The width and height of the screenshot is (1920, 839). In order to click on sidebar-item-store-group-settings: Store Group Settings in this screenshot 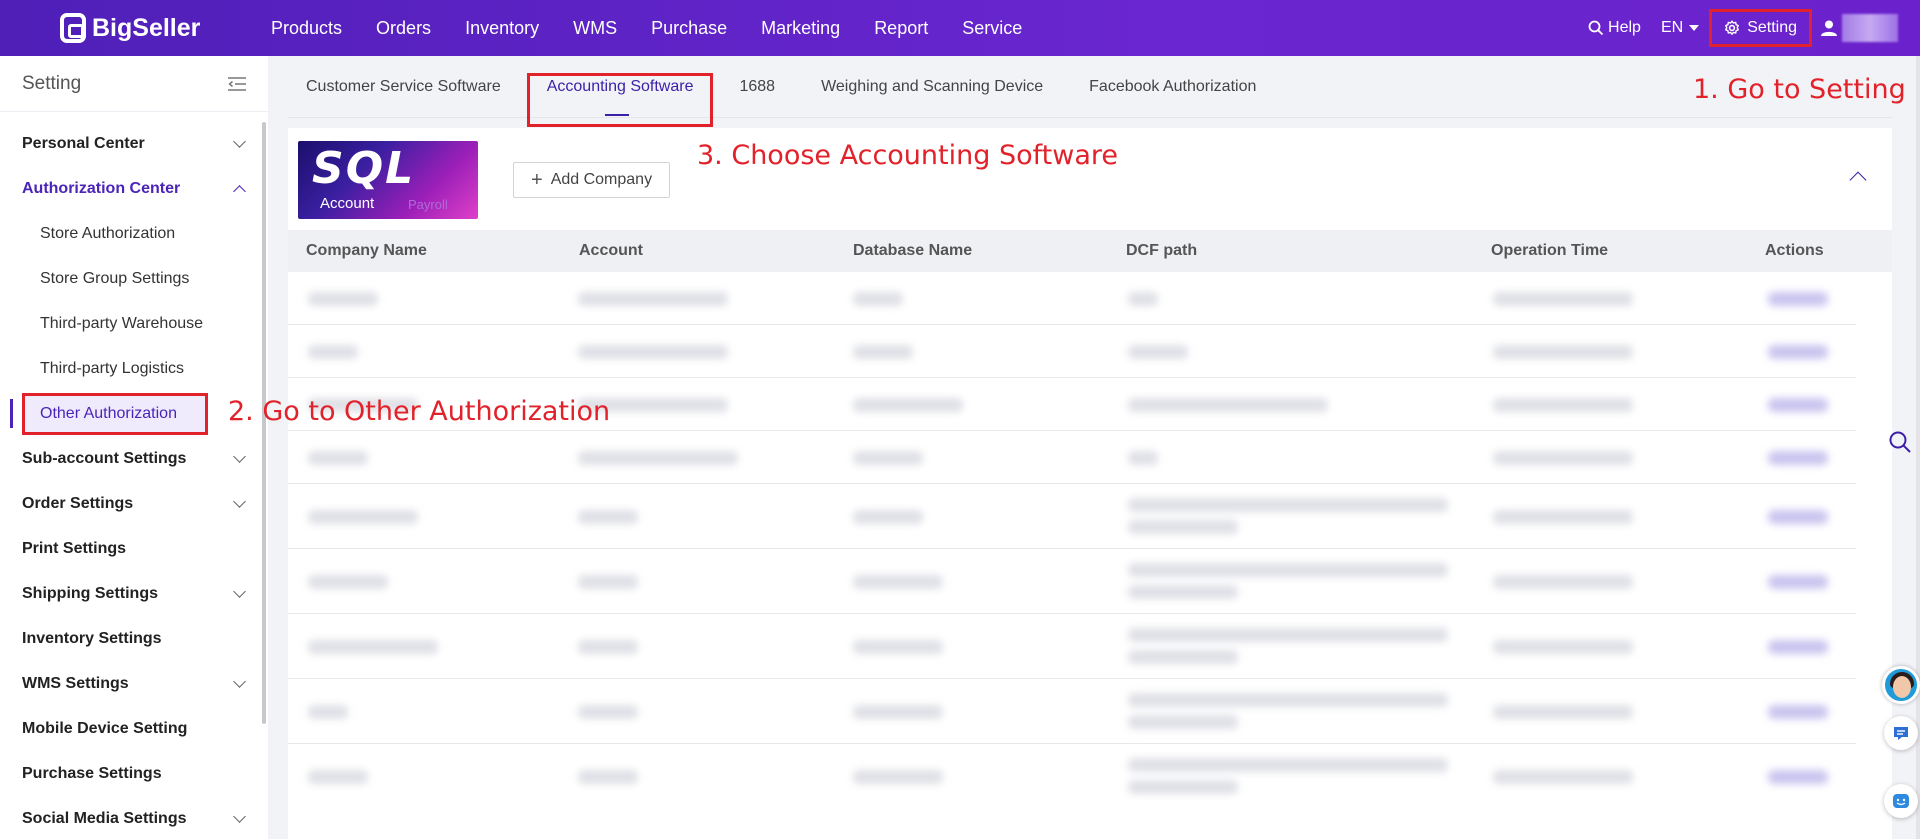, I will do `click(134, 278)`.